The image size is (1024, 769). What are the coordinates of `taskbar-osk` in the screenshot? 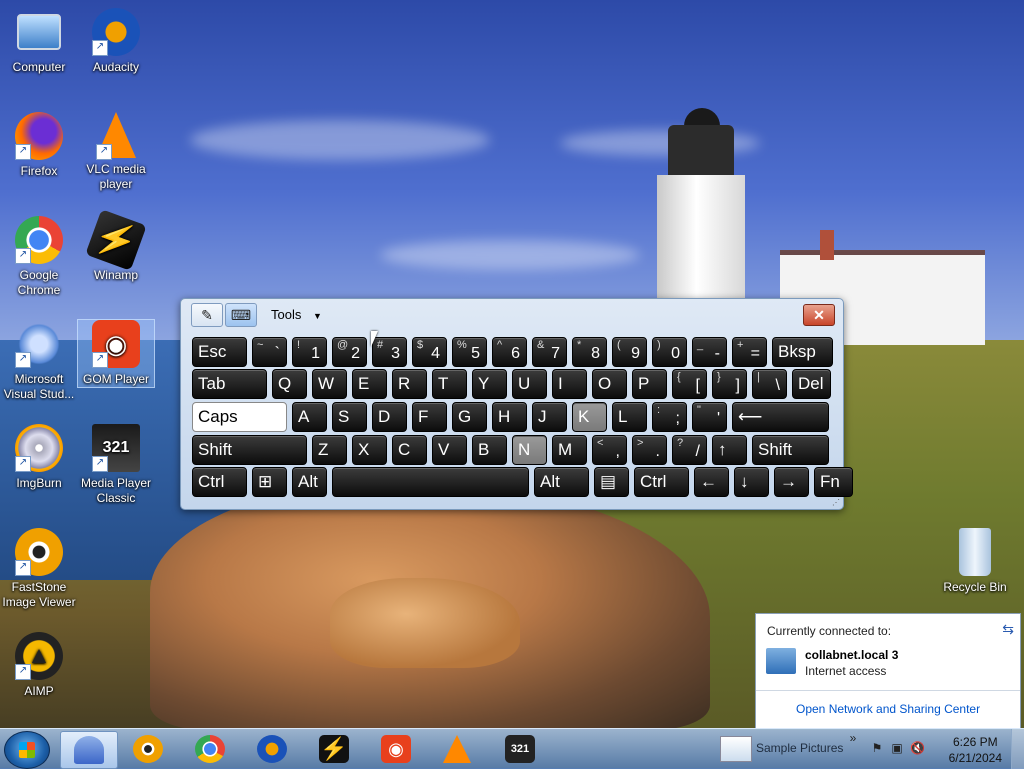 It's located at (89, 750).